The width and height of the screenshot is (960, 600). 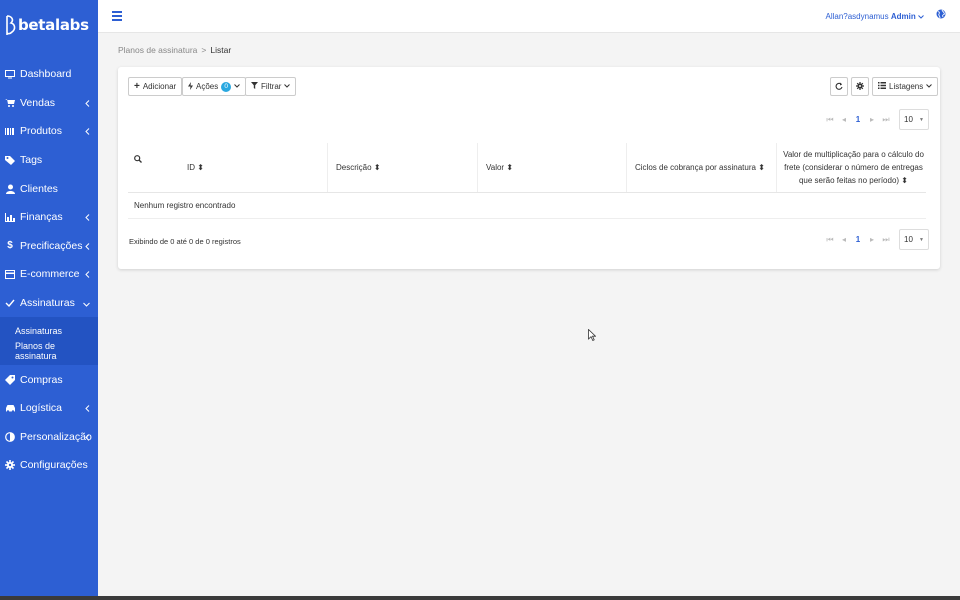 What do you see at coordinates (903, 16) in the screenshot?
I see `user-role: Admin` at bounding box center [903, 16].